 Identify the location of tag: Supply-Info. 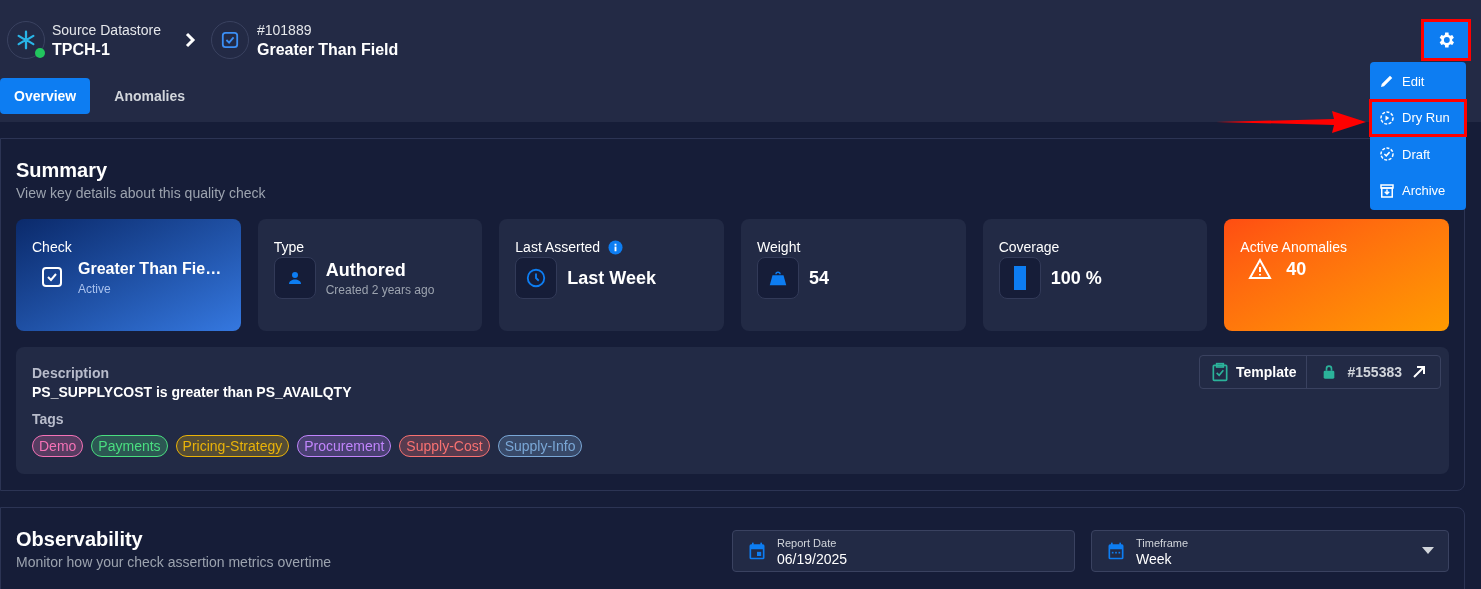
(540, 446).